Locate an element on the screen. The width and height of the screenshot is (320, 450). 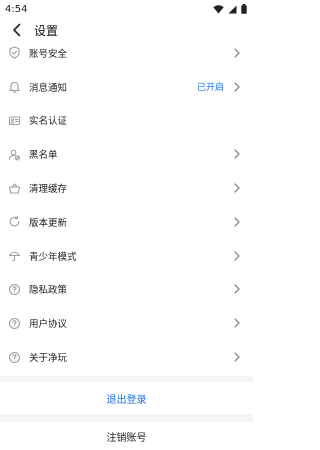
settings-item-label: 版本更新 is located at coordinates (48, 223).